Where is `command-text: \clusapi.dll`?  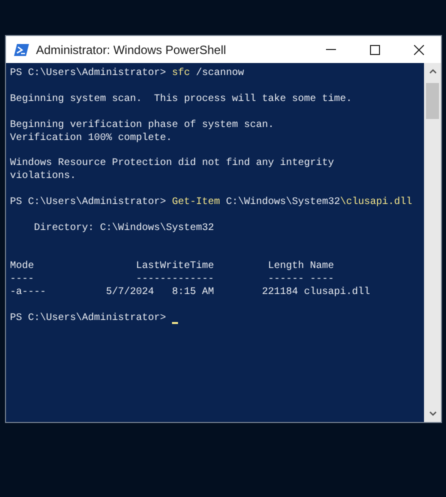 command-text: \clusapi.dll is located at coordinates (376, 203).